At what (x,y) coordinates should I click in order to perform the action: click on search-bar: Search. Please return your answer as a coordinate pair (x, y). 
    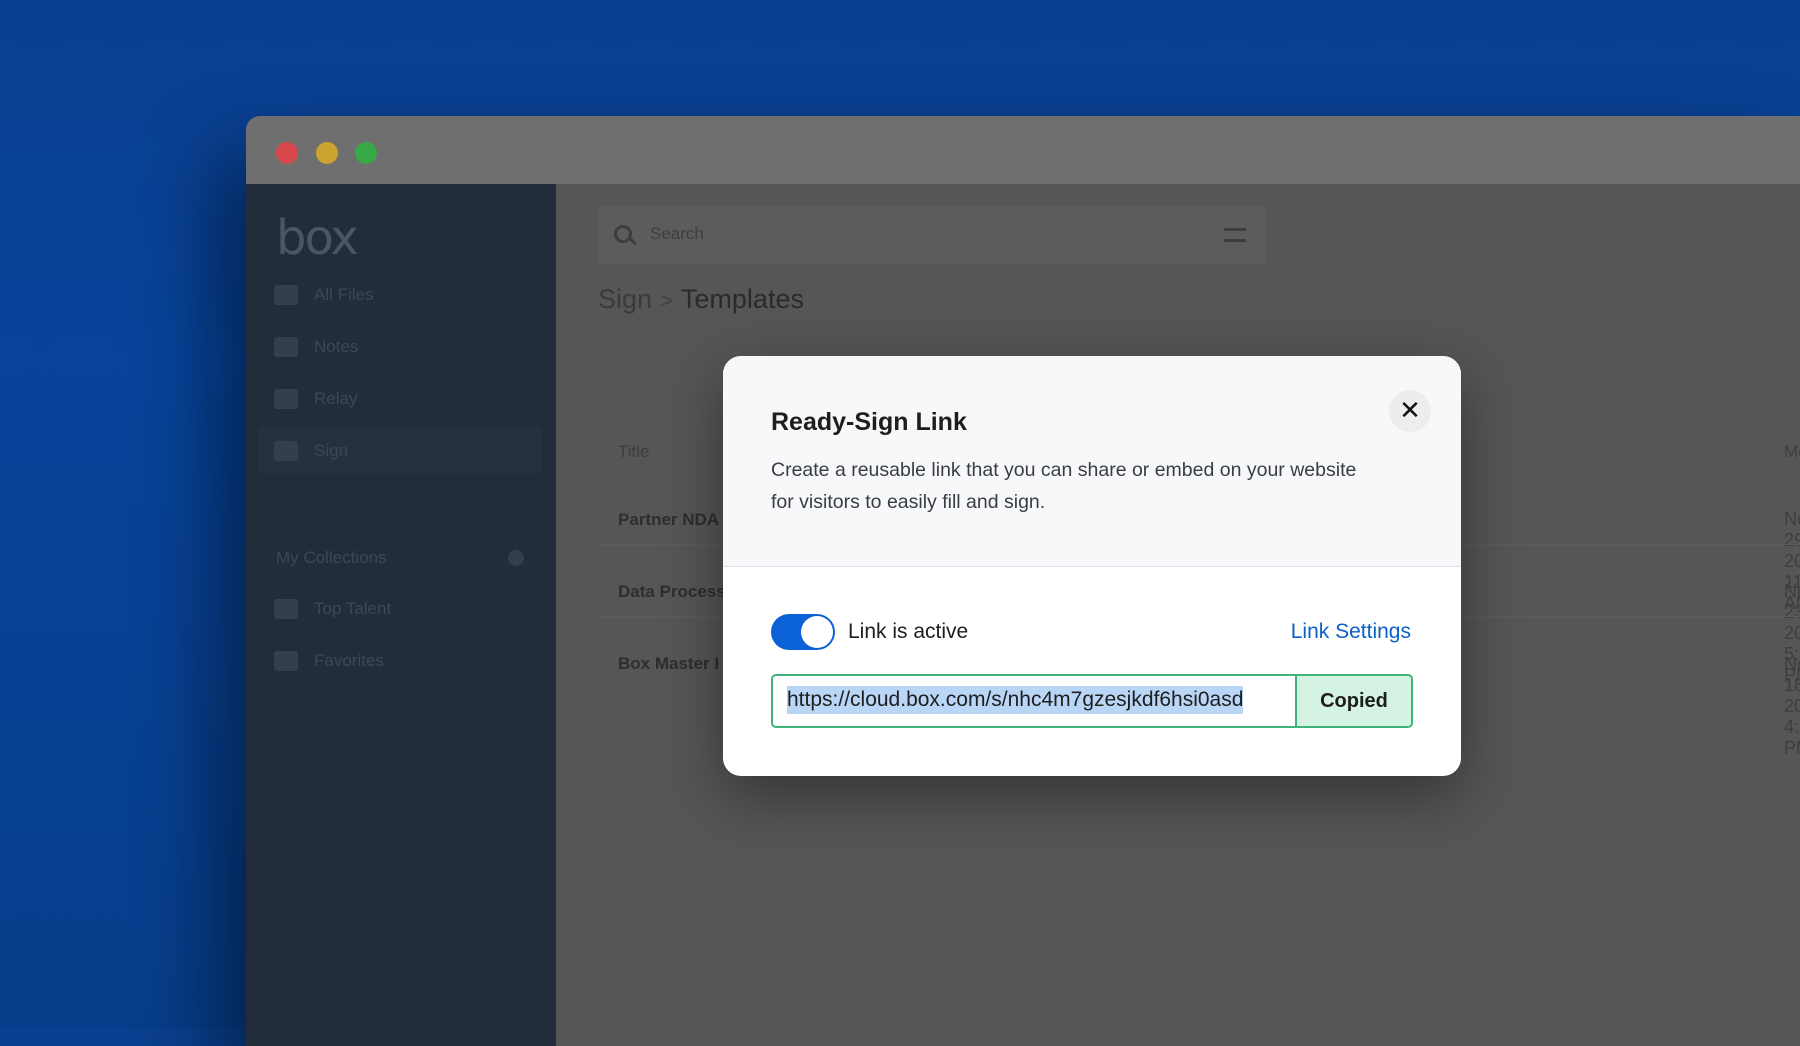
    Looking at the image, I should click on (932, 235).